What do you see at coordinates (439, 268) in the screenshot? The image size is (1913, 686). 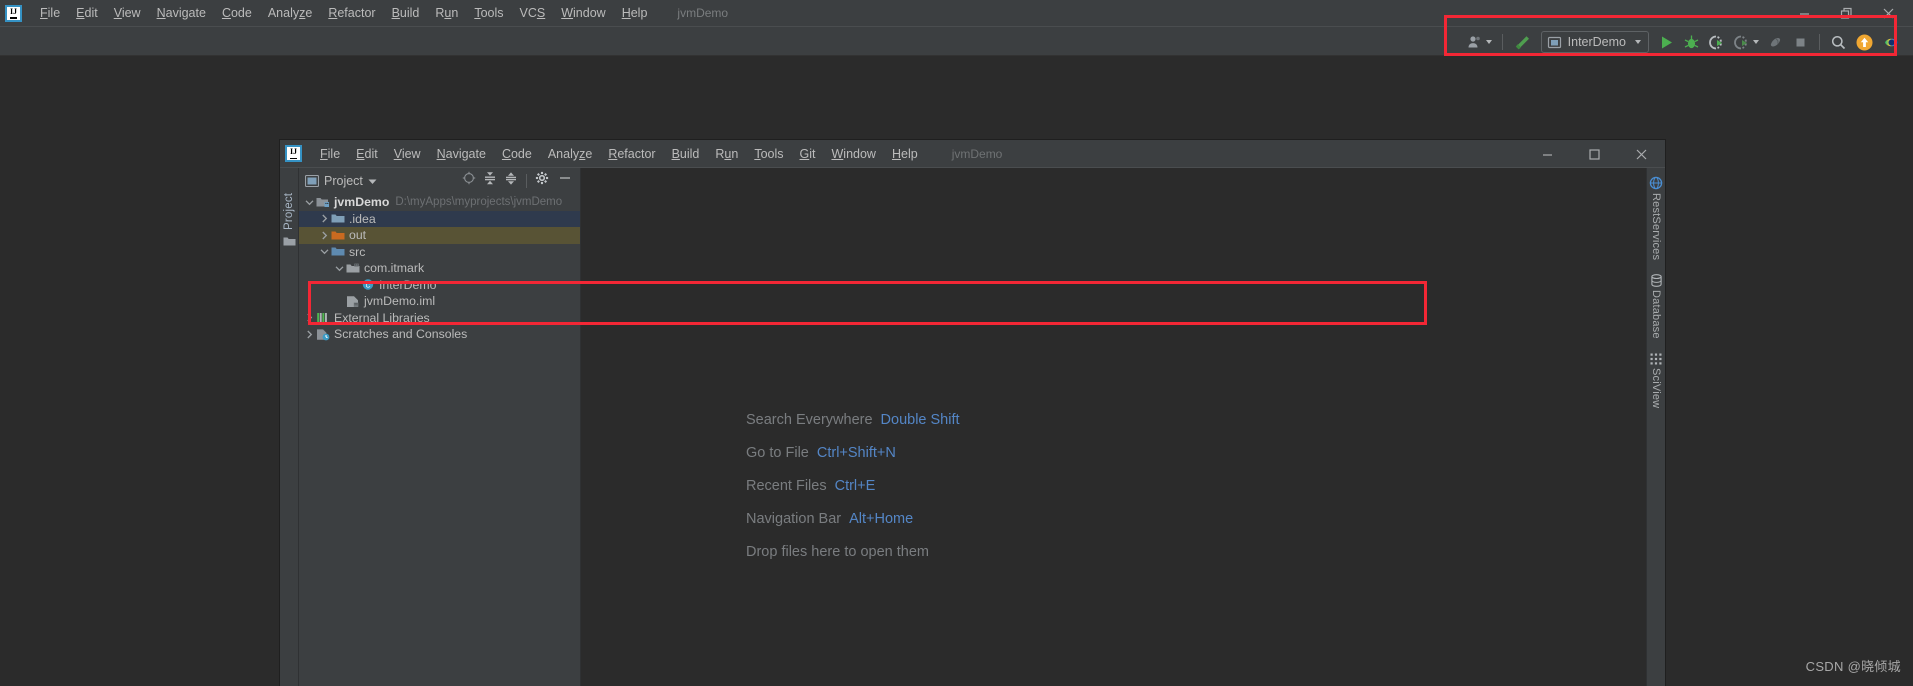 I see `tree-node-com-itmark: com.itmark` at bounding box center [439, 268].